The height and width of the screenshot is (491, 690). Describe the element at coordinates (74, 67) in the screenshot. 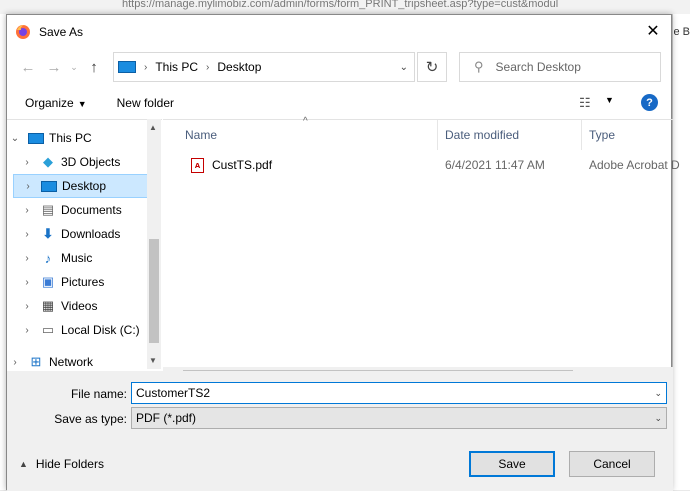

I see `recent-locations-icon: ⌄` at that location.